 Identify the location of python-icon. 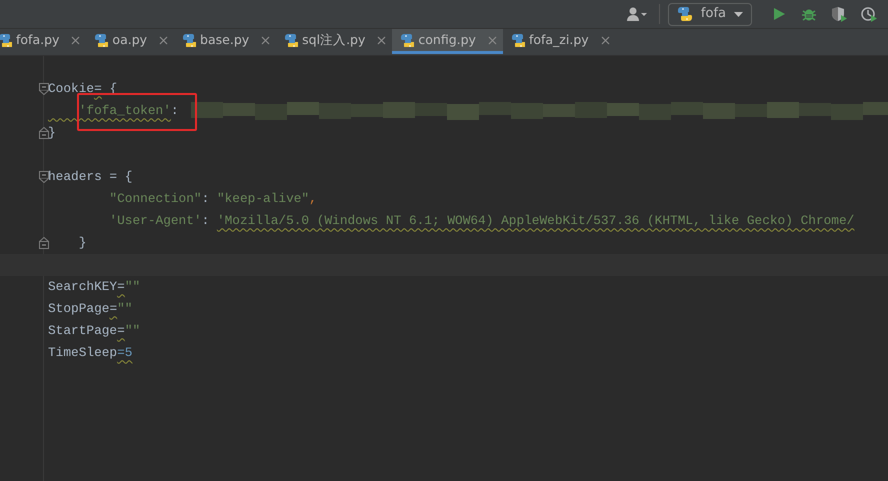
(684, 14).